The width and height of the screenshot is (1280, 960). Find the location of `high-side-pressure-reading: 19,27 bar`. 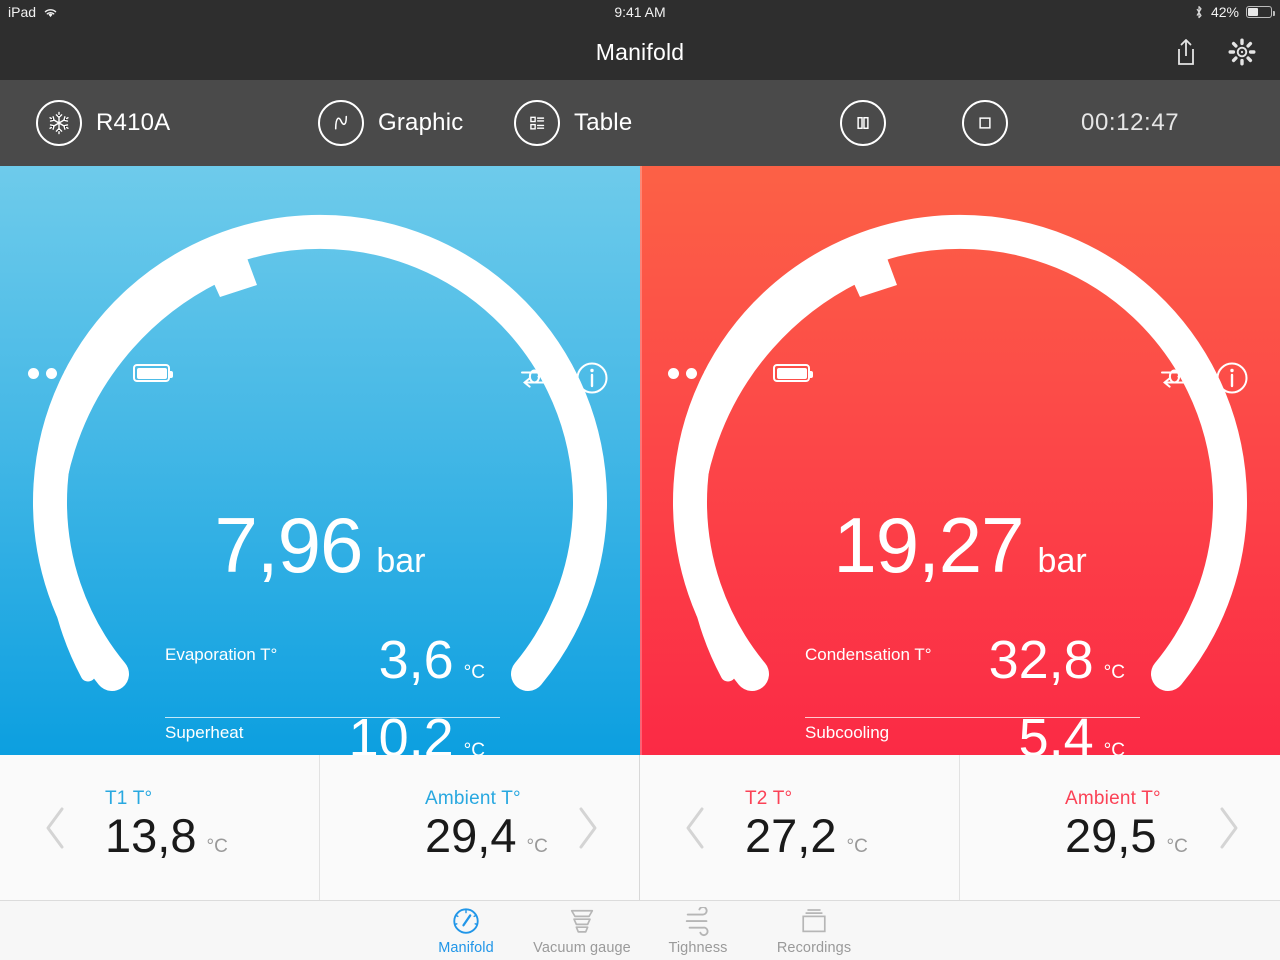

high-side-pressure-reading: 19,27 bar is located at coordinates (960, 545).